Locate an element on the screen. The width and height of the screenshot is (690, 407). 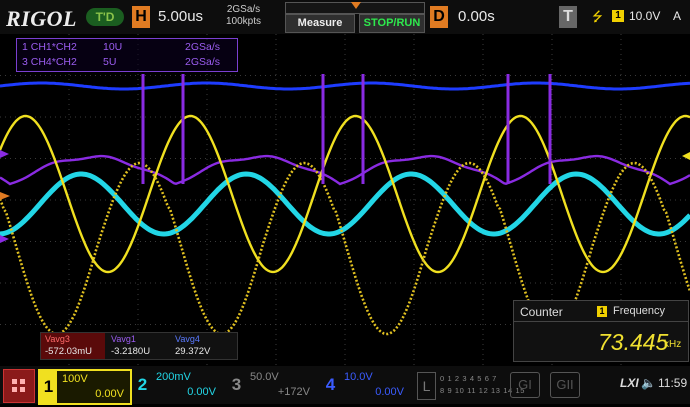
meas-value: -572.03mU is located at coordinates (68, 351).